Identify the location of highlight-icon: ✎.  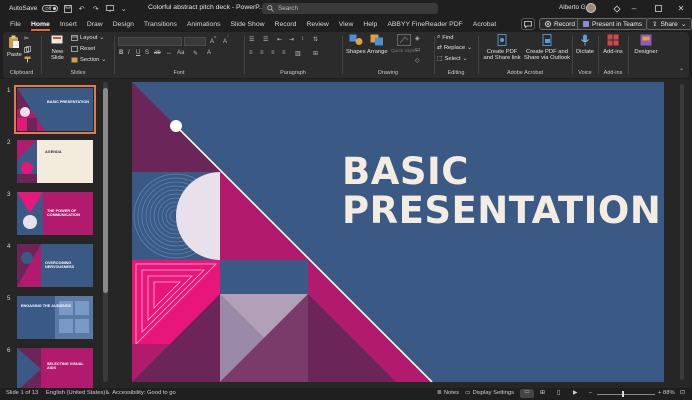
(195, 53).